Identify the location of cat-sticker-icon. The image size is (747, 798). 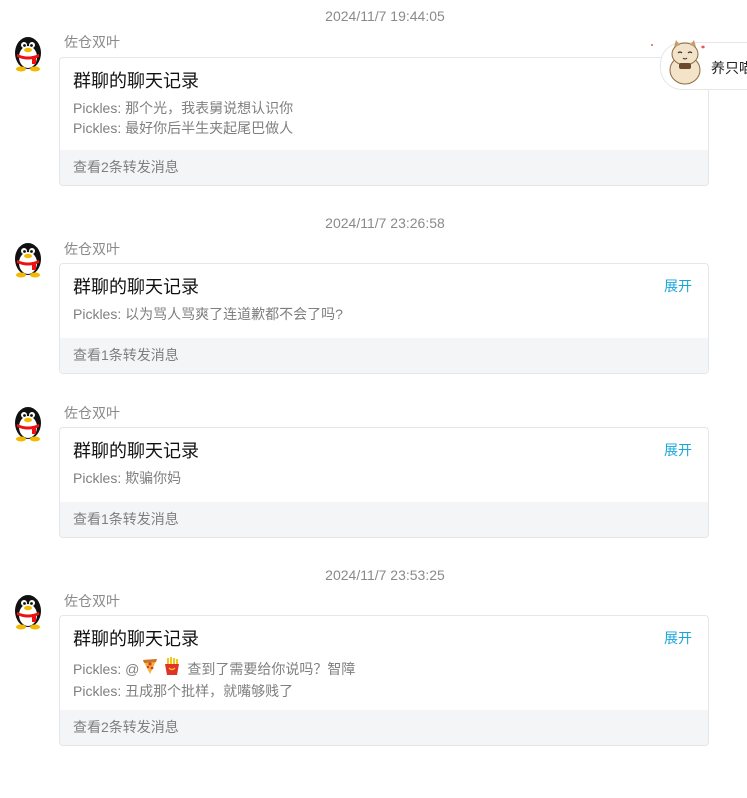
(687, 62).